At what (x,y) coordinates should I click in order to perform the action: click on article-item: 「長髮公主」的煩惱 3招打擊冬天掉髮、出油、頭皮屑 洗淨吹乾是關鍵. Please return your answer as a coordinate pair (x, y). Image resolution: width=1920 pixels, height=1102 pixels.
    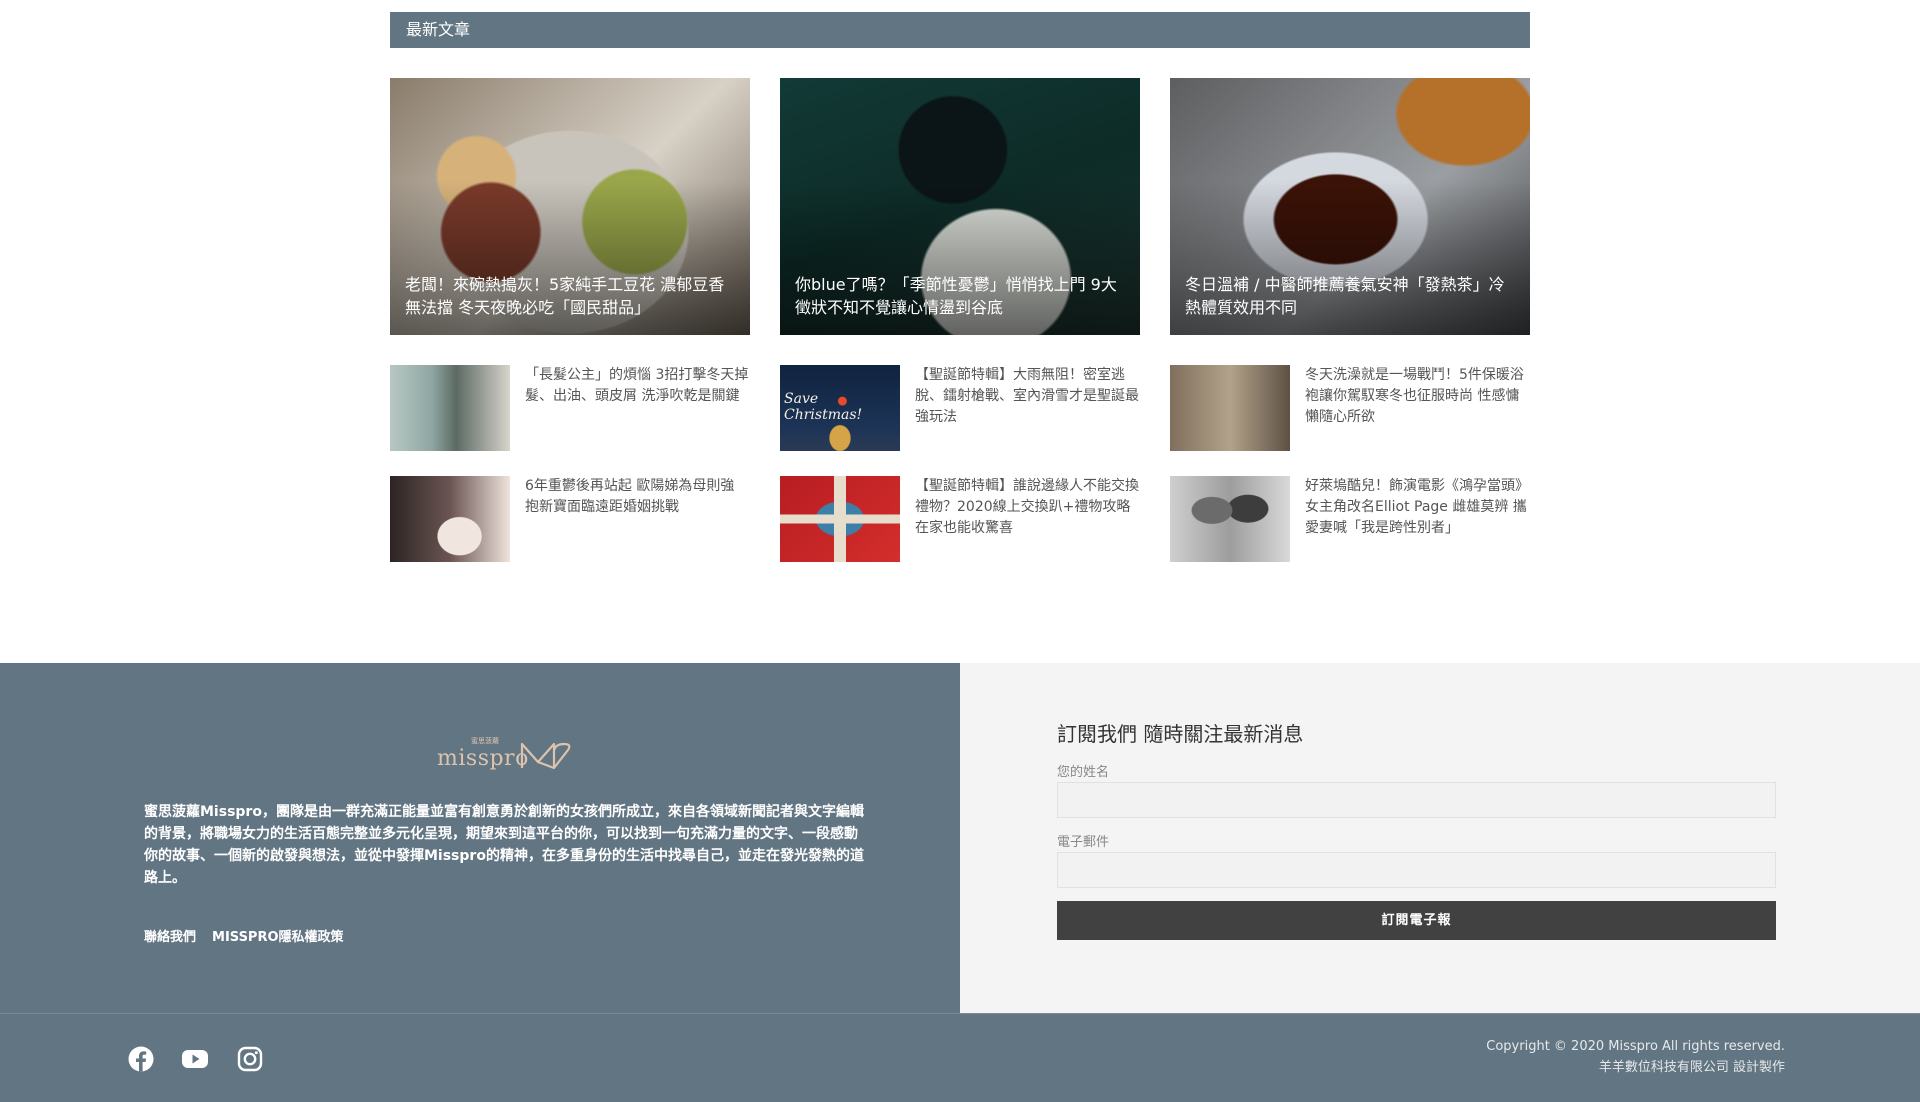
    Looking at the image, I should click on (570, 408).